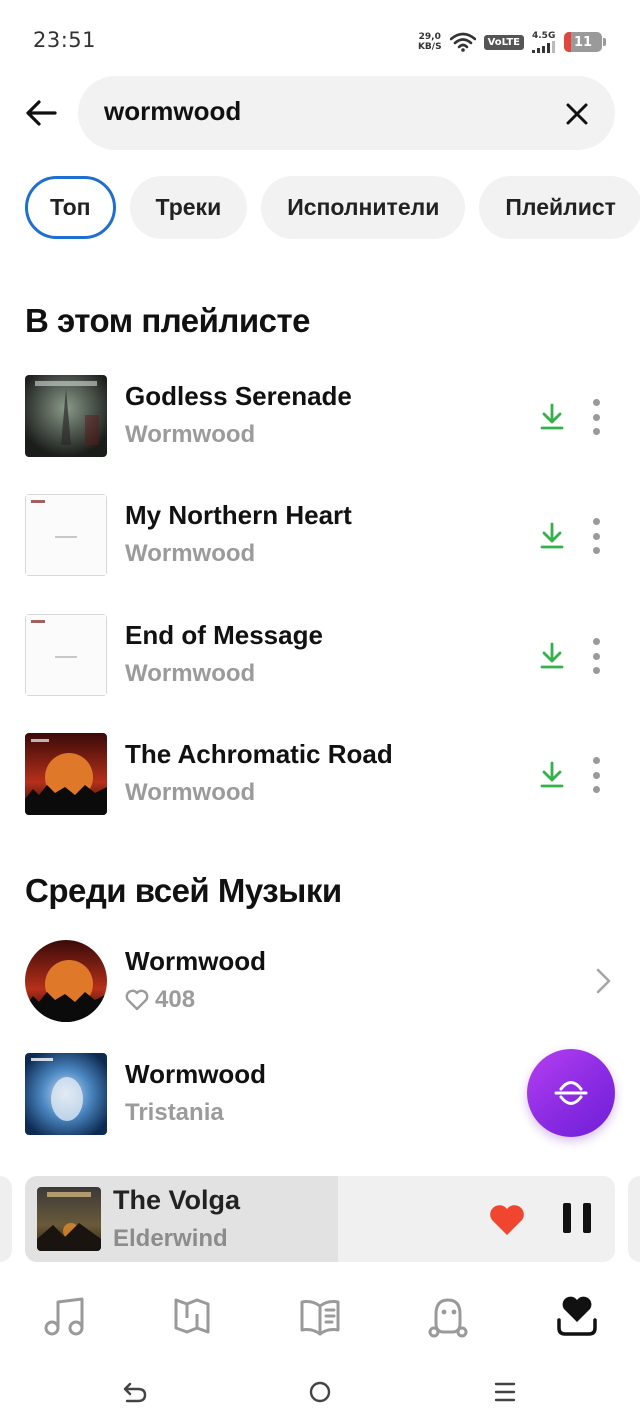 The height and width of the screenshot is (1423, 640). Describe the element at coordinates (567, 1218) in the screenshot. I see `pause-icon` at that location.